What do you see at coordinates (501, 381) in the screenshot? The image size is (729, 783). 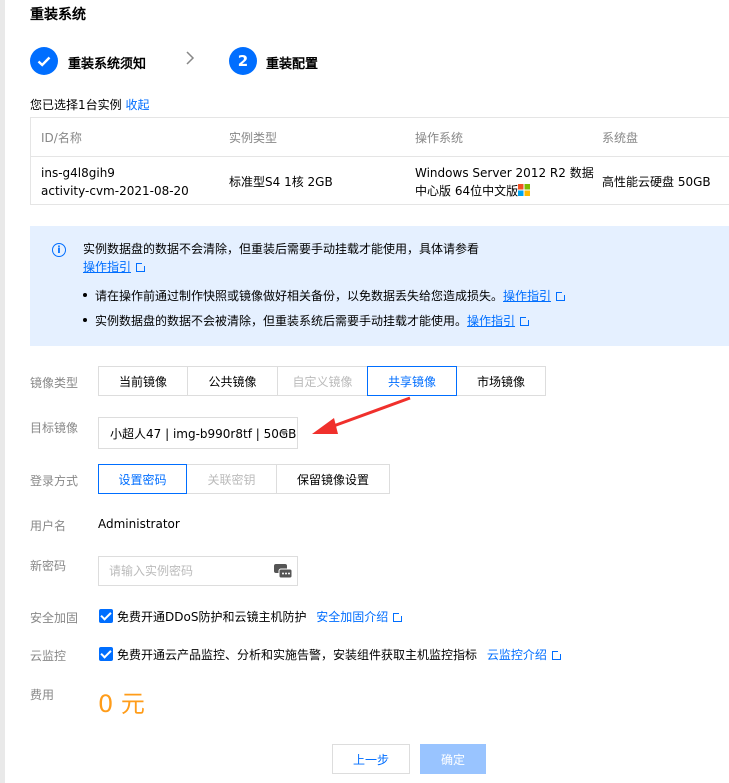 I see `image-type-market: 市场镜像` at bounding box center [501, 381].